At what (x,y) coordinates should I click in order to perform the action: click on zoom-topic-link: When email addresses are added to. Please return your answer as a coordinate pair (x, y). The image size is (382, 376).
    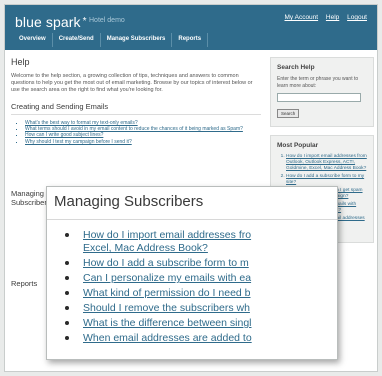
    Looking at the image, I should click on (158, 338).